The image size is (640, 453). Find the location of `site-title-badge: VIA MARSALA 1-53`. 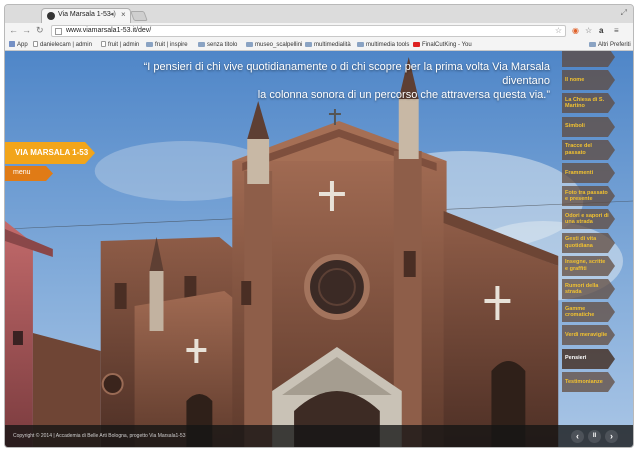

site-title-badge: VIA MARSALA 1-53 is located at coordinates (50, 153).